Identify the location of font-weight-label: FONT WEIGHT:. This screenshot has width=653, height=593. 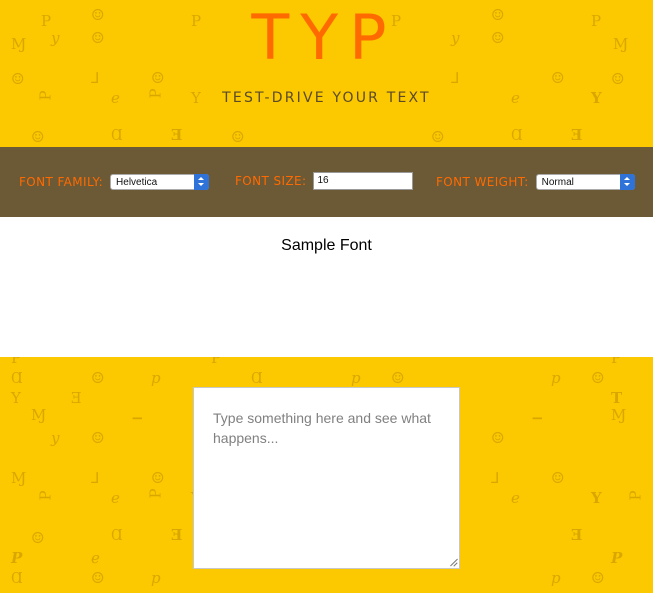
(482, 182).